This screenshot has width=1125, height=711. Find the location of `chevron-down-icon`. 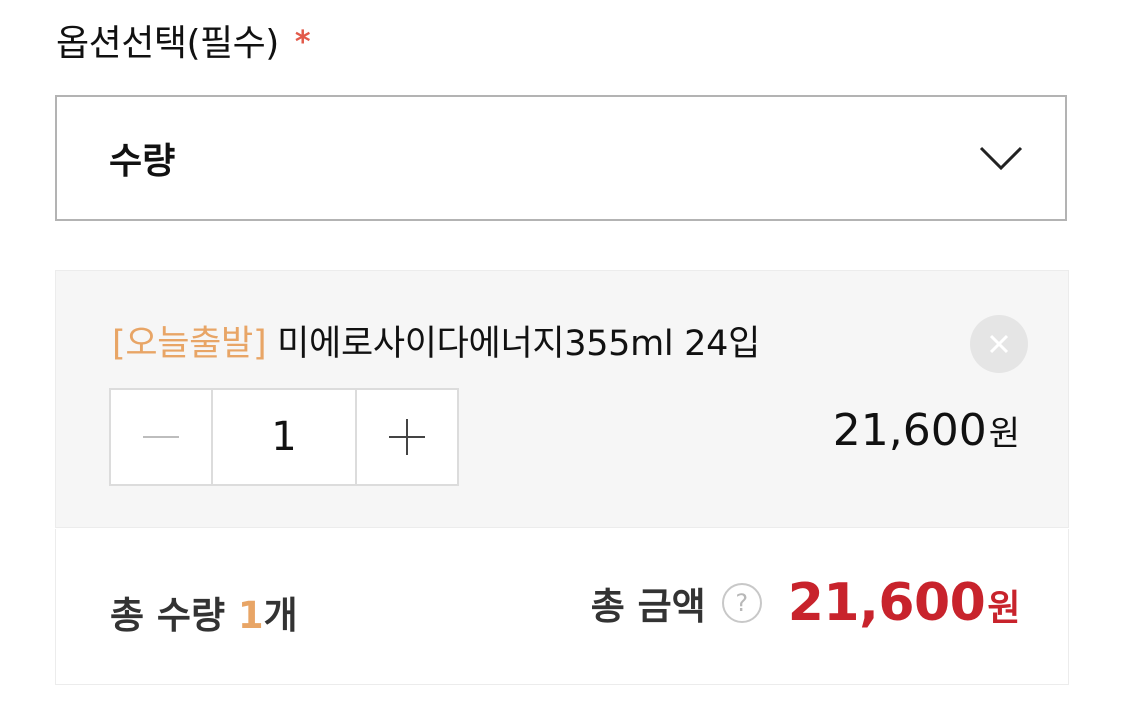

chevron-down-icon is located at coordinates (1001, 158).